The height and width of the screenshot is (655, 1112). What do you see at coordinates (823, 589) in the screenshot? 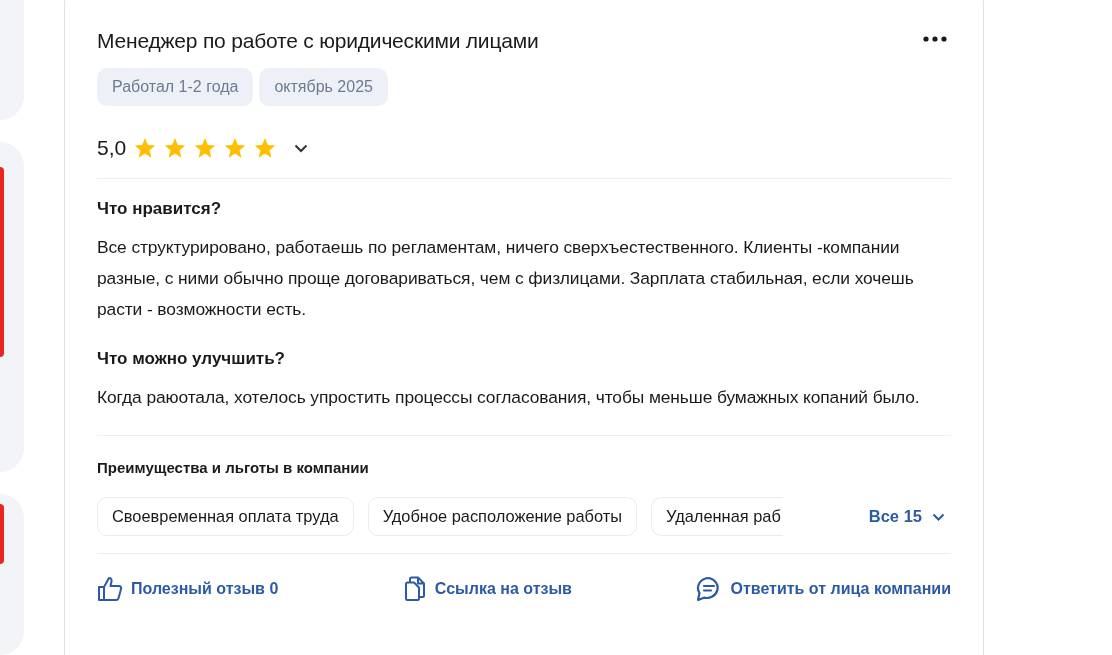
I see `action-link: Ответить от лица компании` at bounding box center [823, 589].